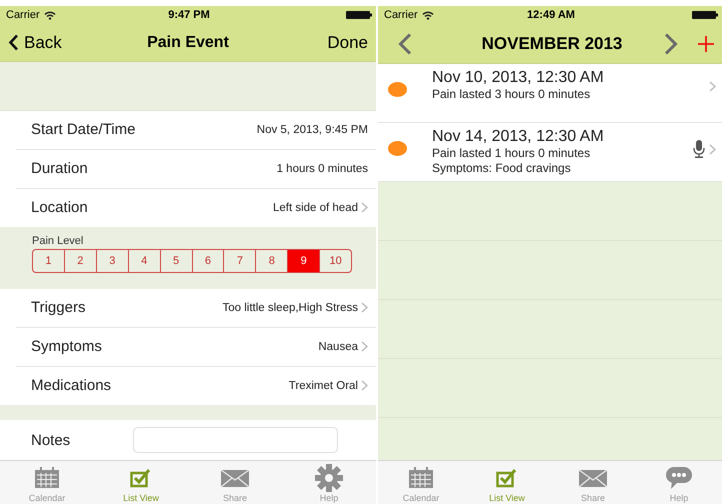  Describe the element at coordinates (512, 94) in the screenshot. I see `event-detail: Pain lasted 3 hours 0 minutes` at that location.